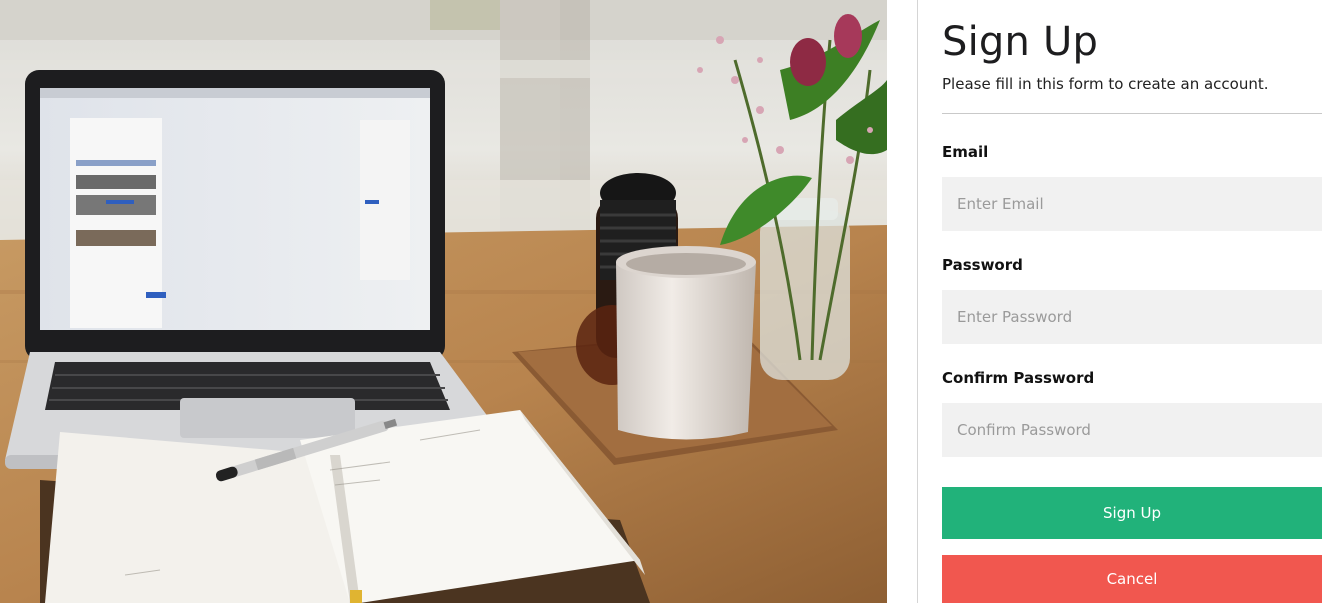 The width and height of the screenshot is (1344, 603). I want to click on confirm-password-field, so click(1132, 430).